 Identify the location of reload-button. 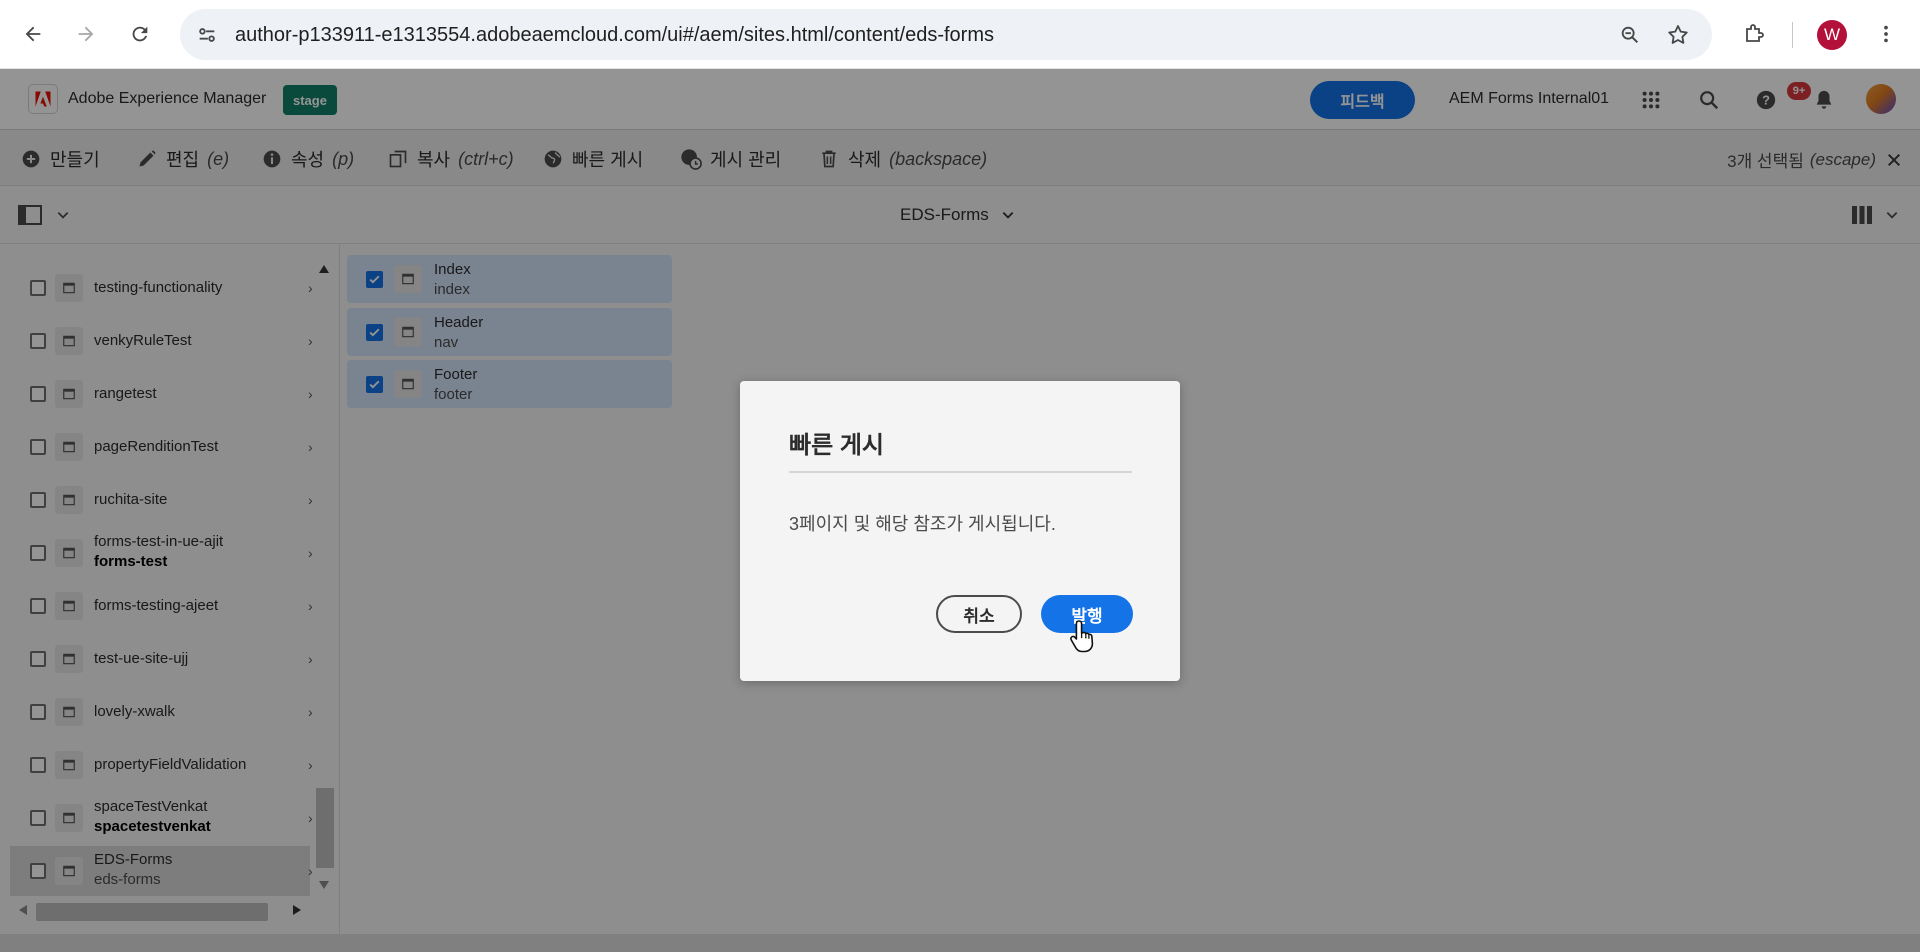
(140, 34).